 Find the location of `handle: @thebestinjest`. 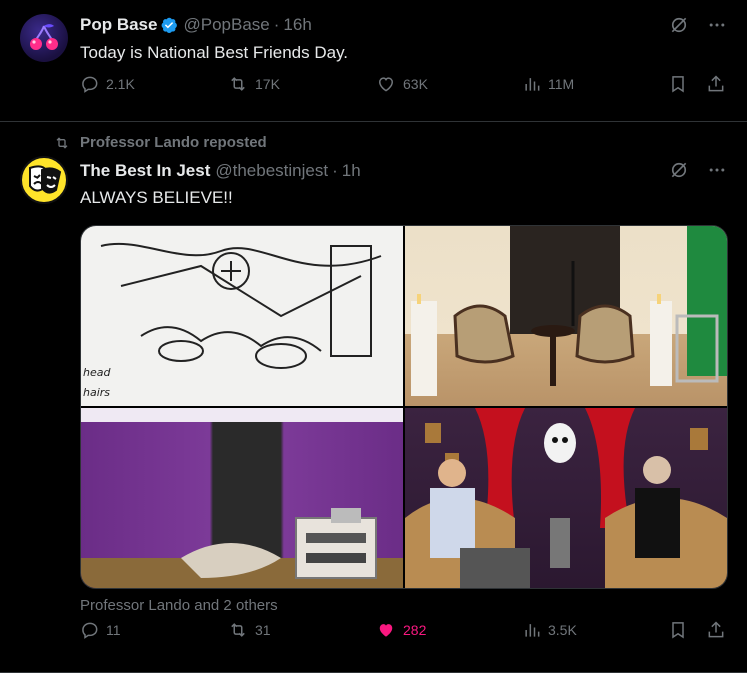

handle: @thebestinjest is located at coordinates (271, 171).